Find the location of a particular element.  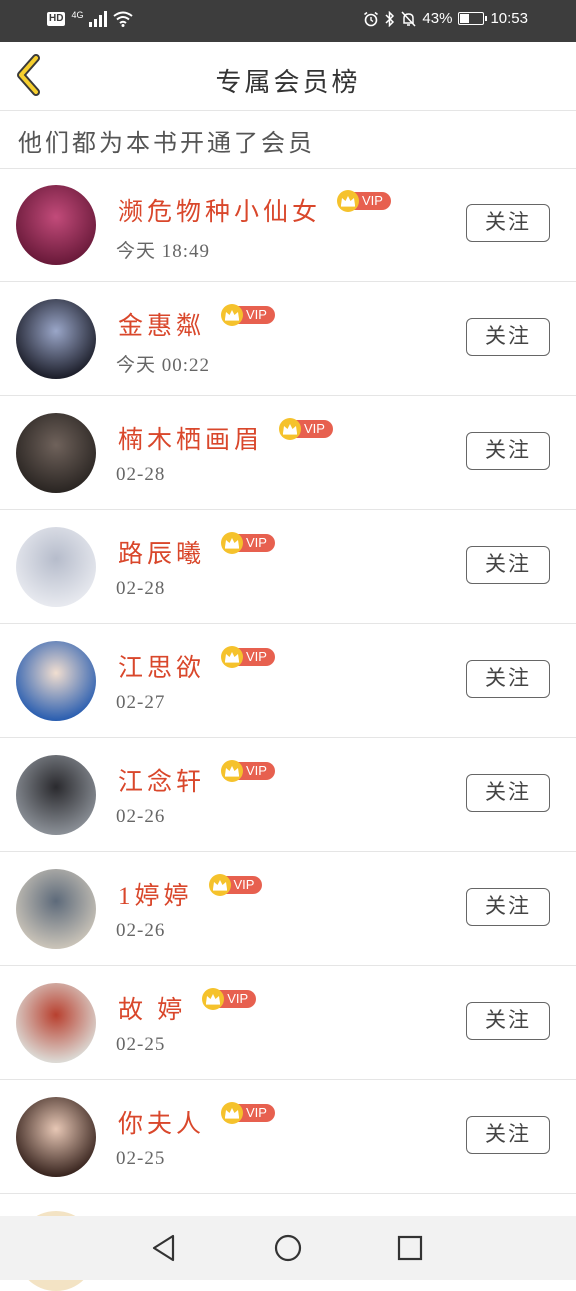

square-recents-icon is located at coordinates (410, 1248).